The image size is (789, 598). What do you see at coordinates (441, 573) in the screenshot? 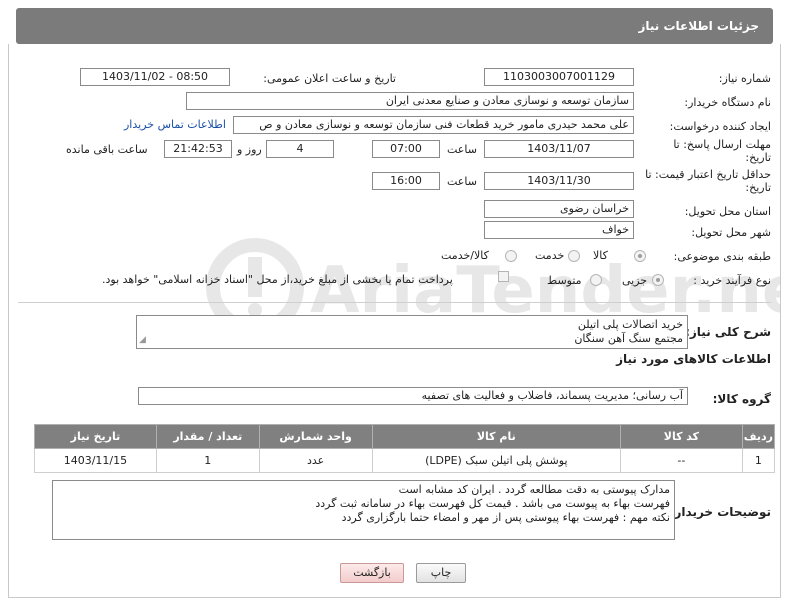
I see `print-button: چاپ` at bounding box center [441, 573].